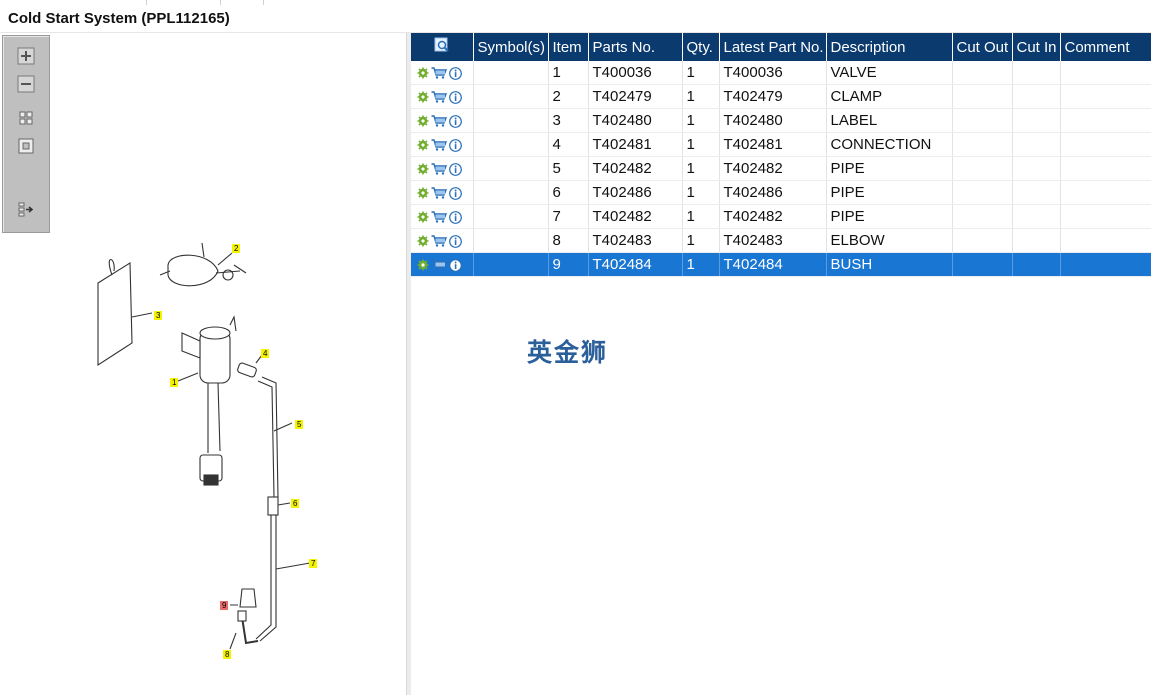  Describe the element at coordinates (1105, 47) in the screenshot. I see `column-header-comment: Comment` at that location.